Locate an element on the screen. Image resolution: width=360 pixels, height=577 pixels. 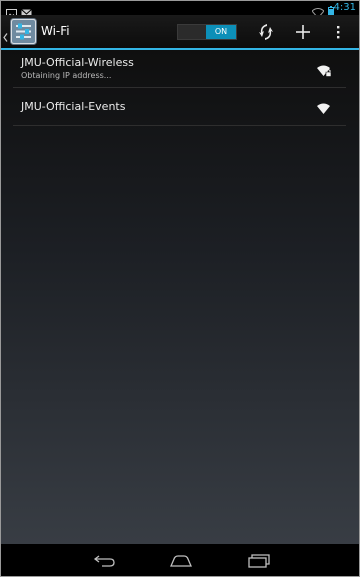
network-name: JMU-Official-Wireless is located at coordinates (77, 62).